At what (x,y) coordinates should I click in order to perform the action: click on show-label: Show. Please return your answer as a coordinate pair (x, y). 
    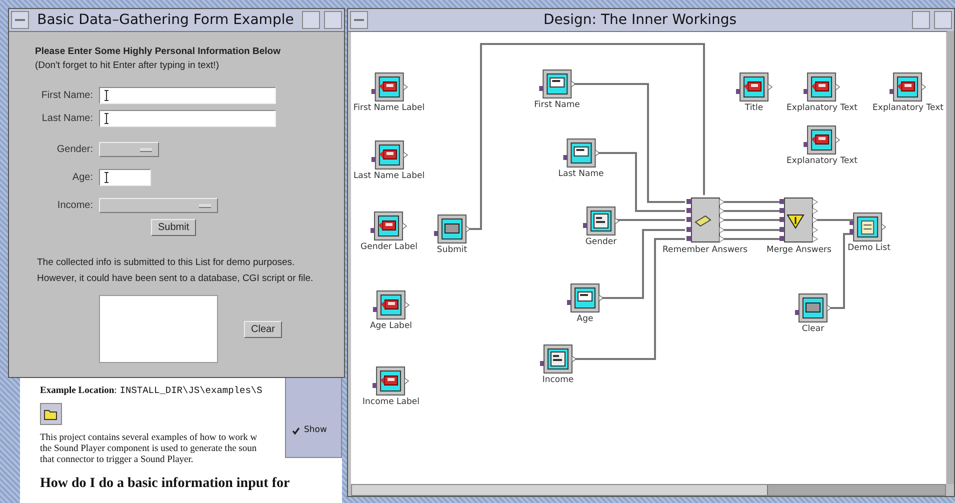
    Looking at the image, I should click on (315, 430).